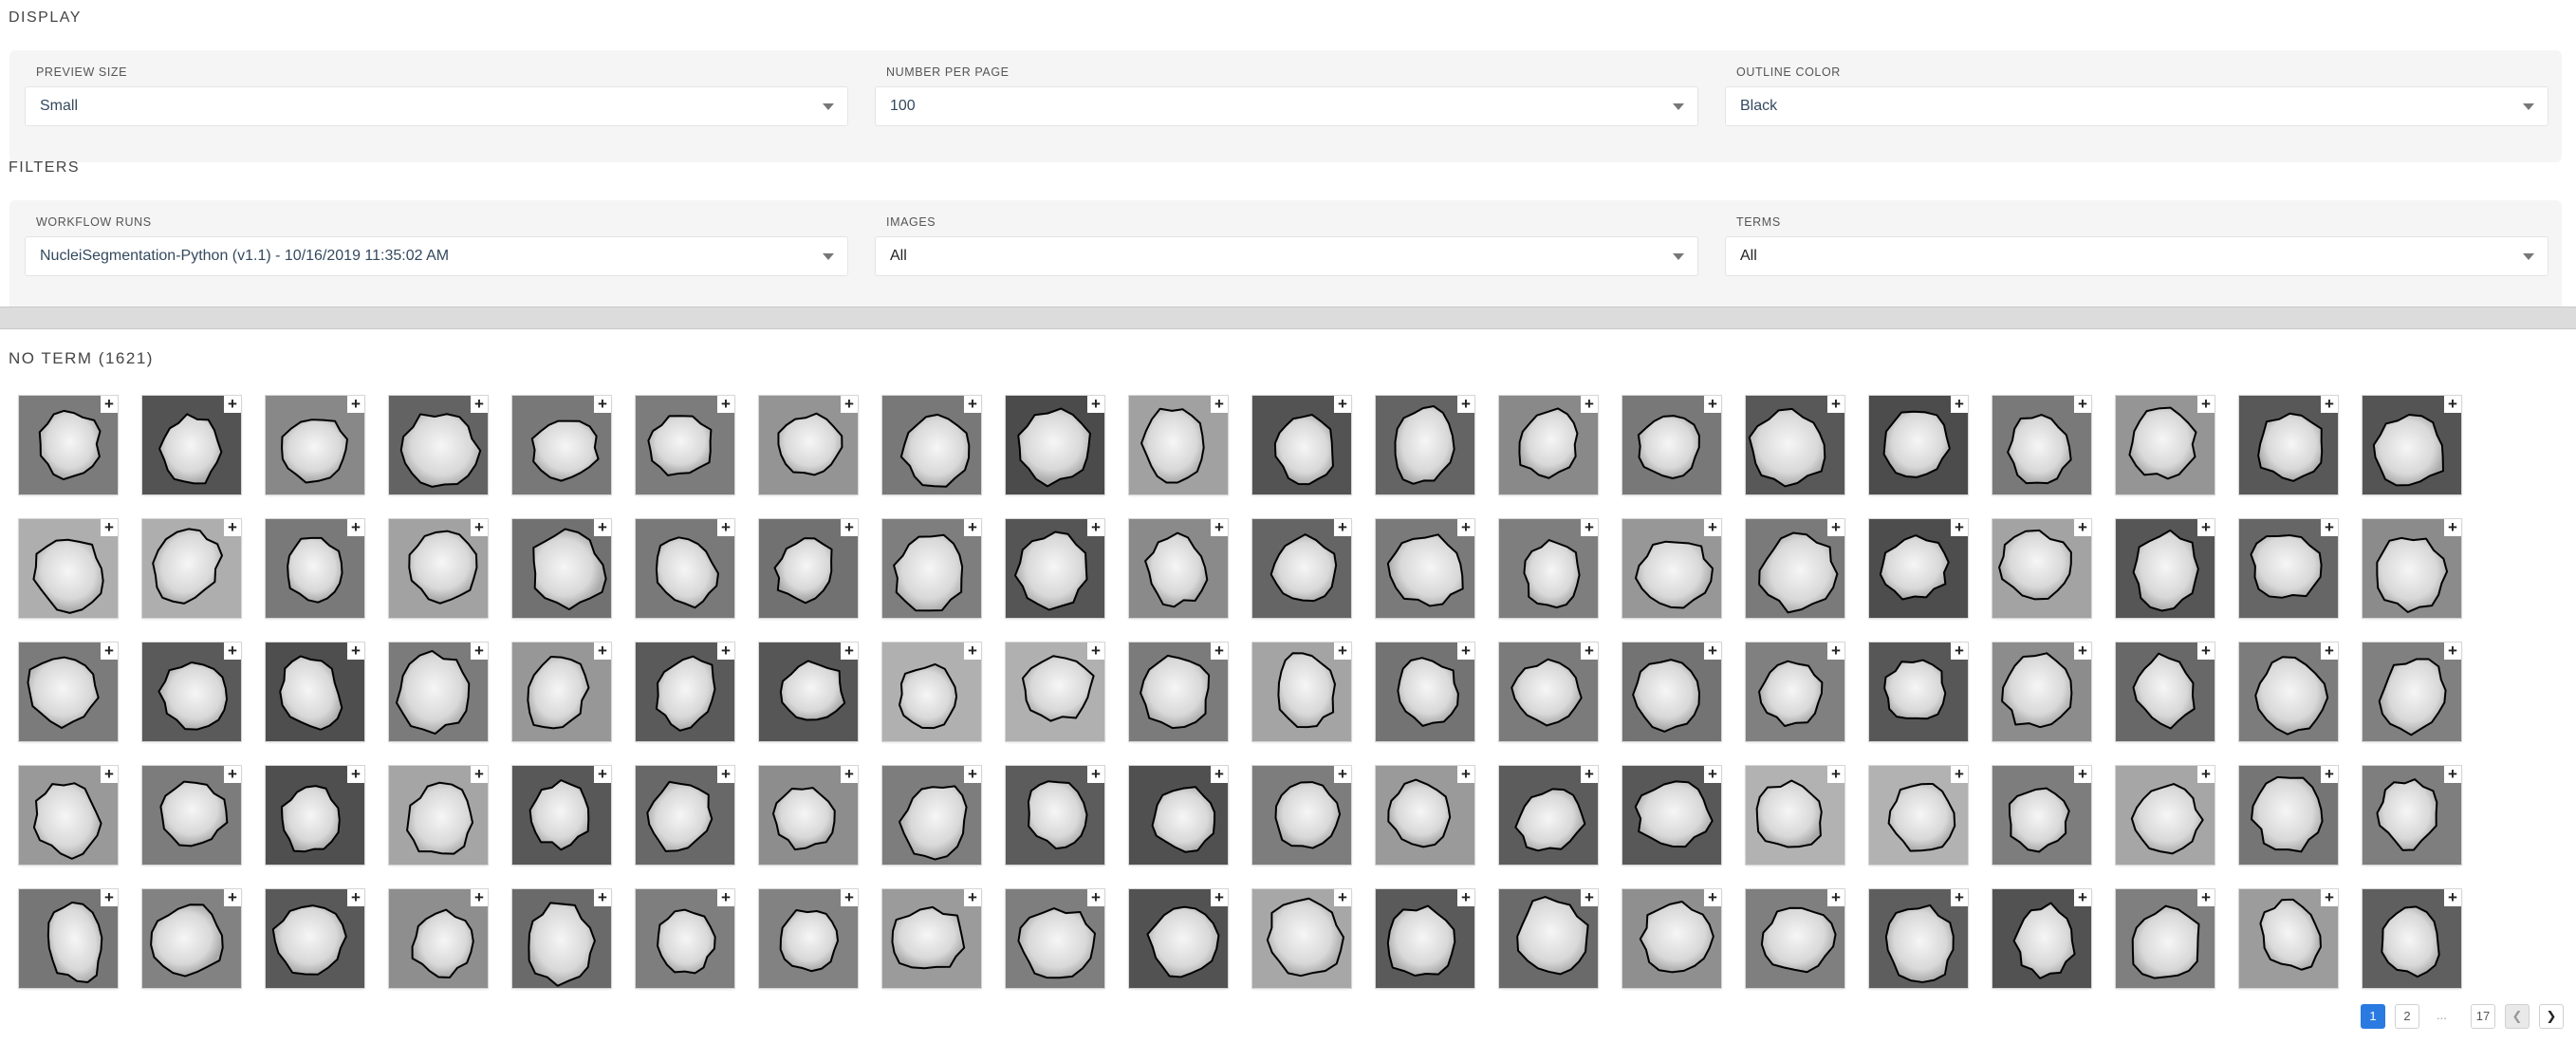  Describe the element at coordinates (2136, 106) in the screenshot. I see `outline-color-select: Black` at that location.